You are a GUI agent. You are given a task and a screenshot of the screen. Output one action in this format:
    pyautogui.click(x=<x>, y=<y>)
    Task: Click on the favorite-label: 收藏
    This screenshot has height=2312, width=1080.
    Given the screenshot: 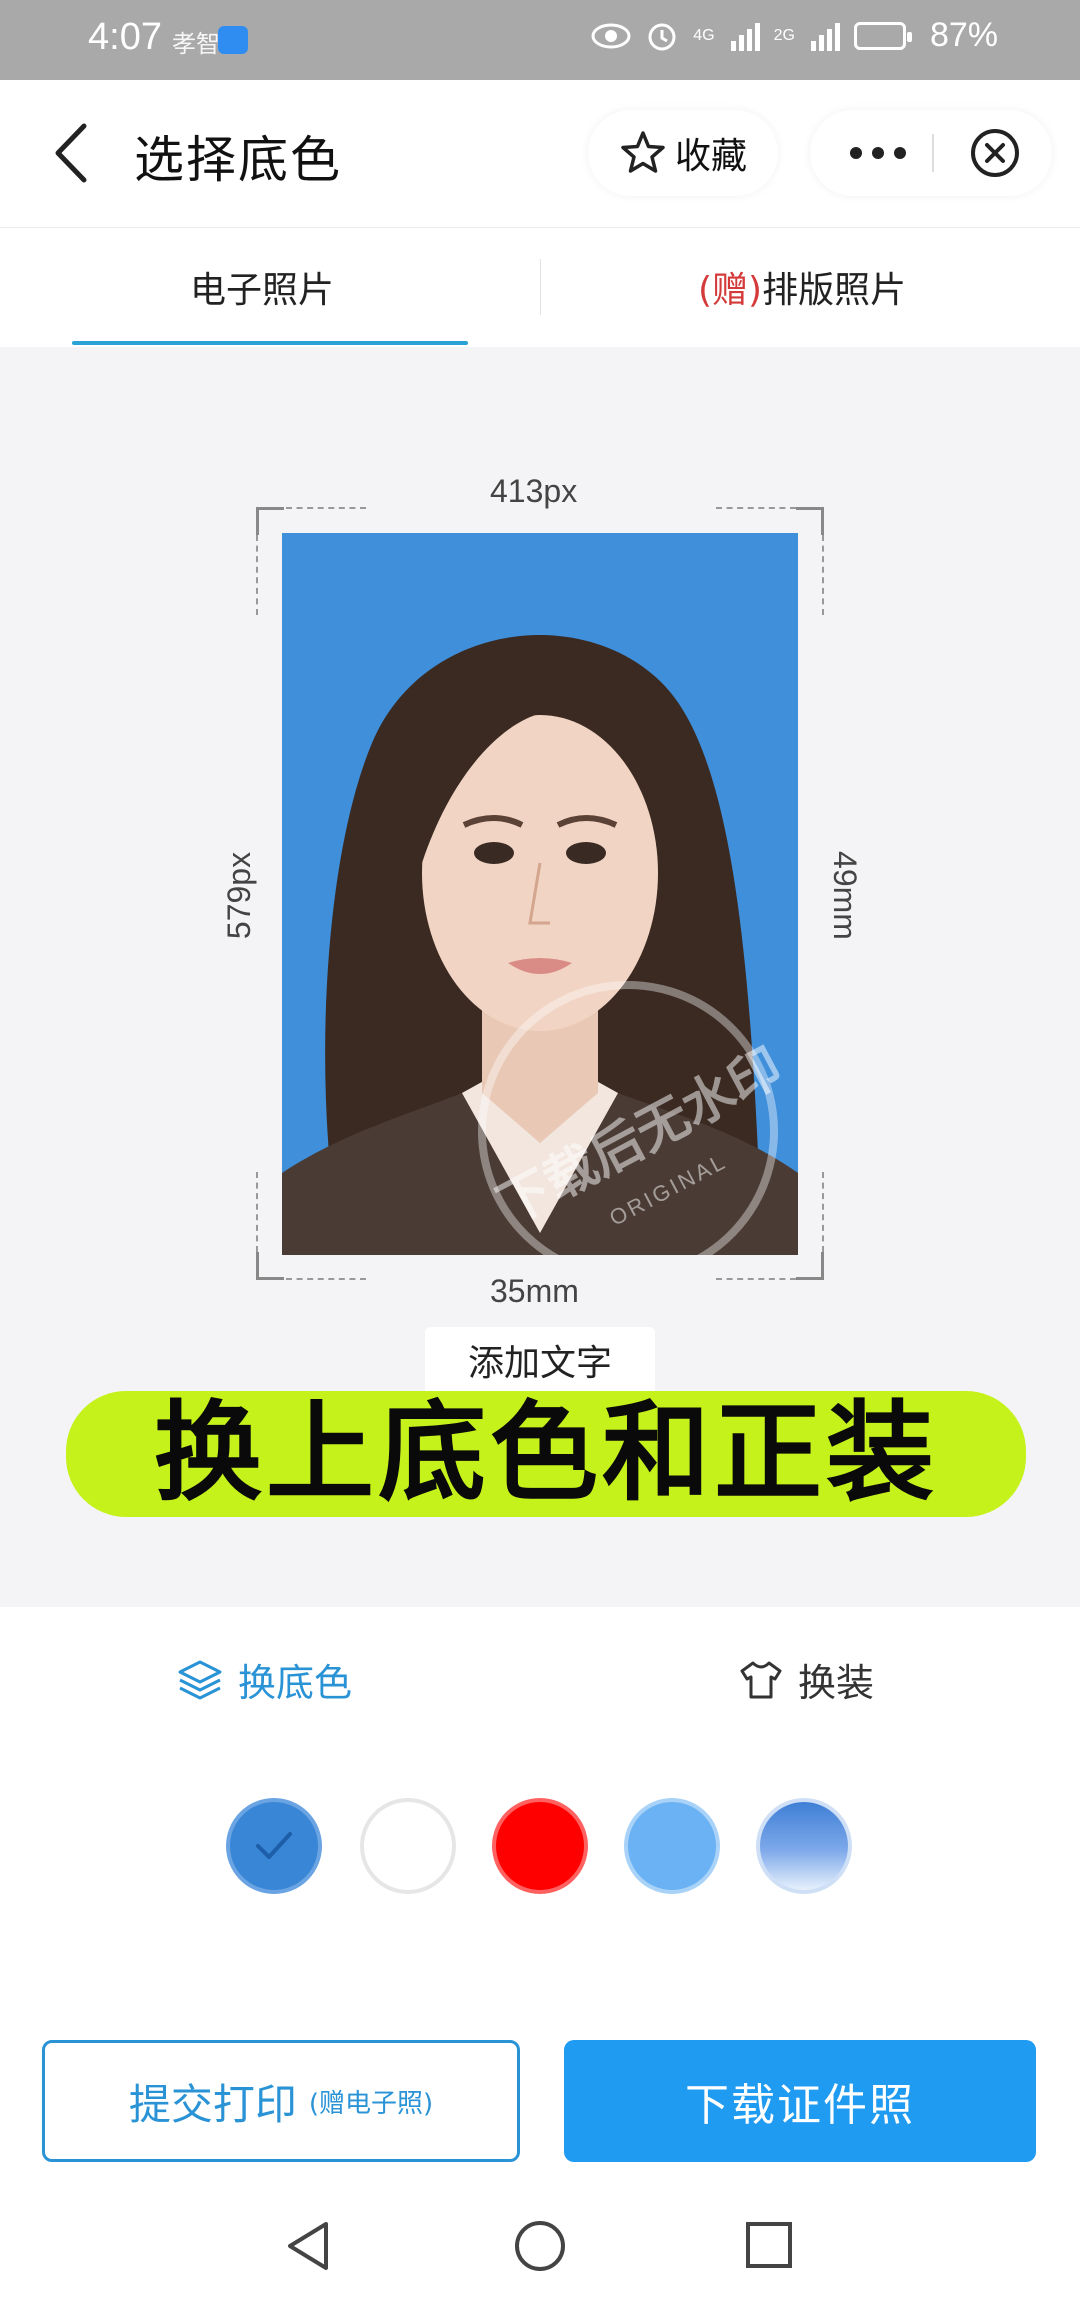 What is the action you would take?
    pyautogui.click(x=710, y=156)
    